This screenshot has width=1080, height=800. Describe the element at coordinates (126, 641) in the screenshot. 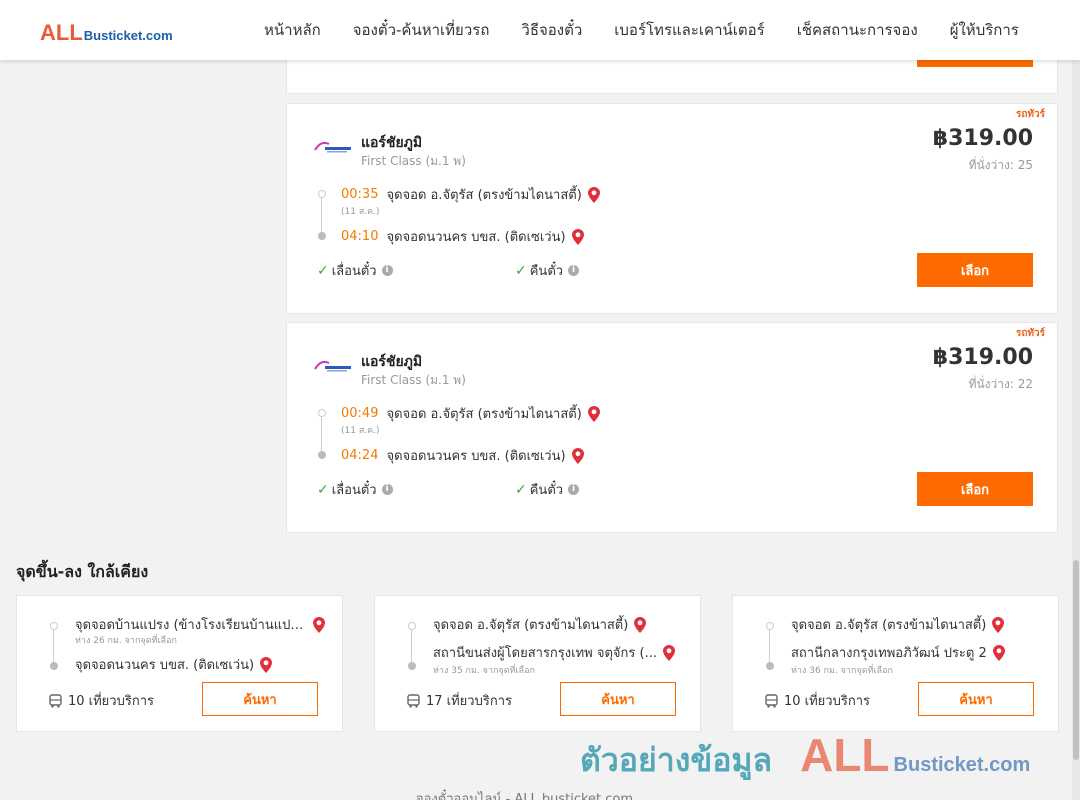

I see `from-distance: ห่าง 26 กม. จากจุดที่เลือก` at that location.